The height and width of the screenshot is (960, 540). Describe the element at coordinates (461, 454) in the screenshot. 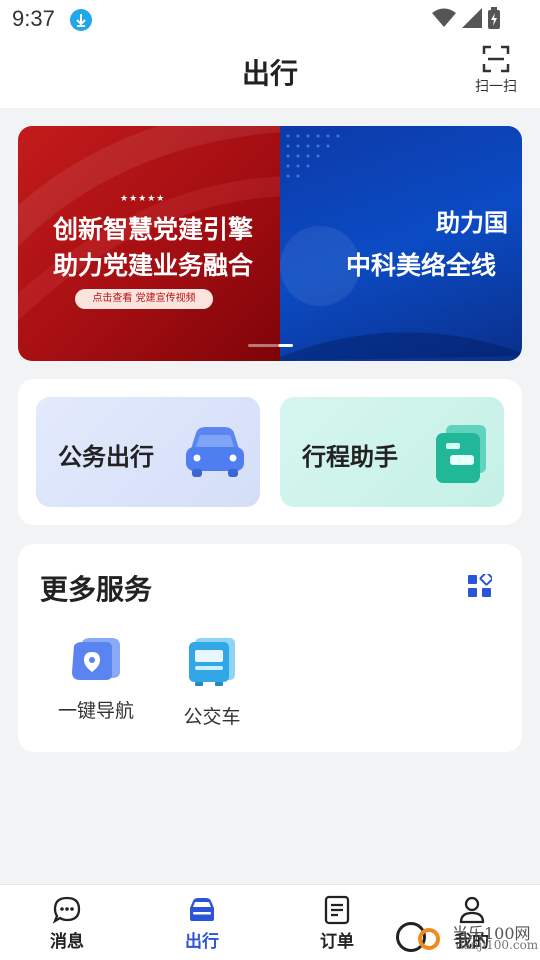

I see `folder-icon` at that location.